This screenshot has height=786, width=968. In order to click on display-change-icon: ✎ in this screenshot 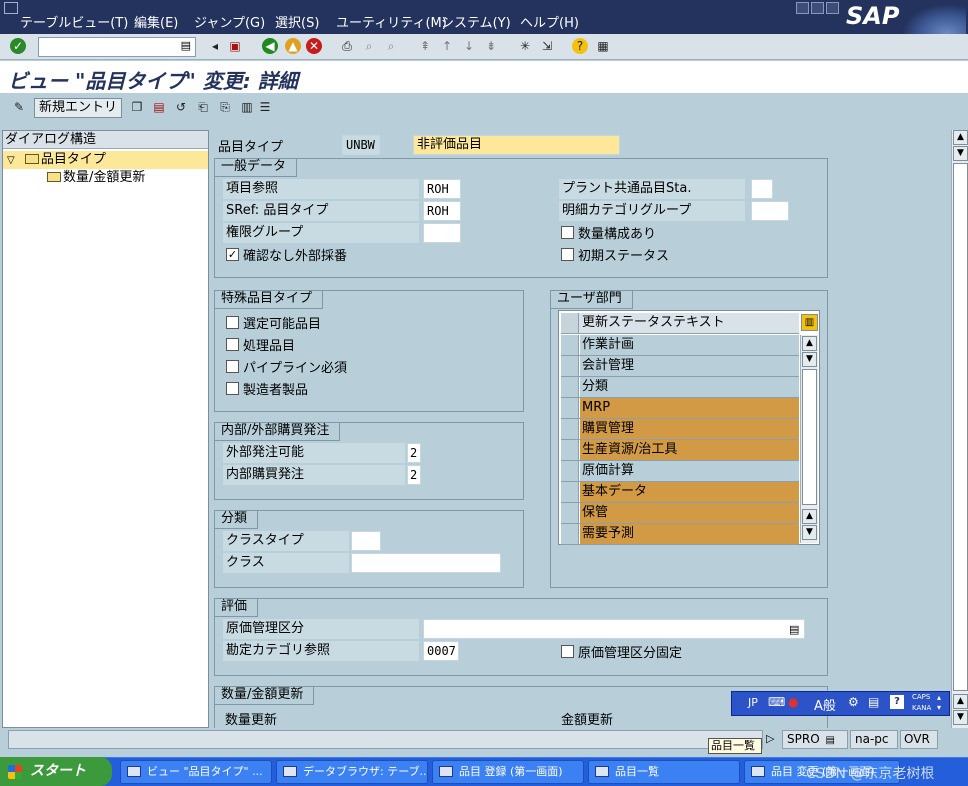, I will do `click(19, 107)`.